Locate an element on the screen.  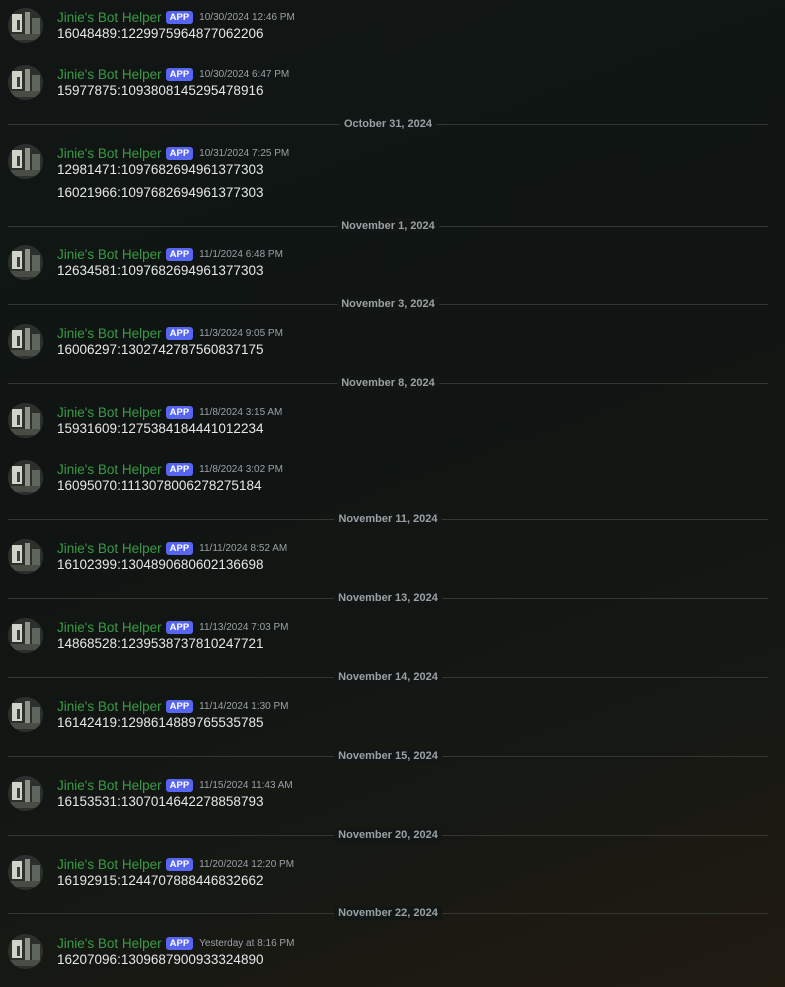
message-text: 16207096:1309687900933324890 is located at coordinates (160, 959).